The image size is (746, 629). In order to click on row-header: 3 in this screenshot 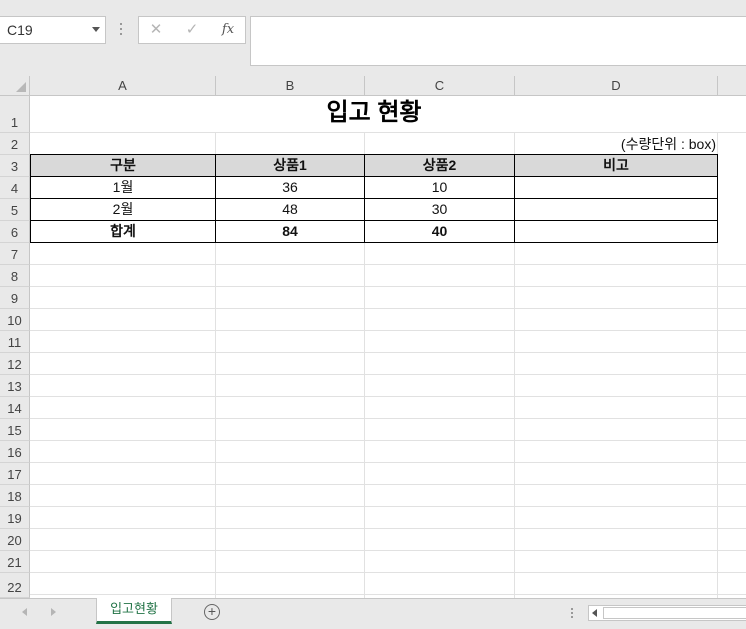, I will do `click(15, 166)`.